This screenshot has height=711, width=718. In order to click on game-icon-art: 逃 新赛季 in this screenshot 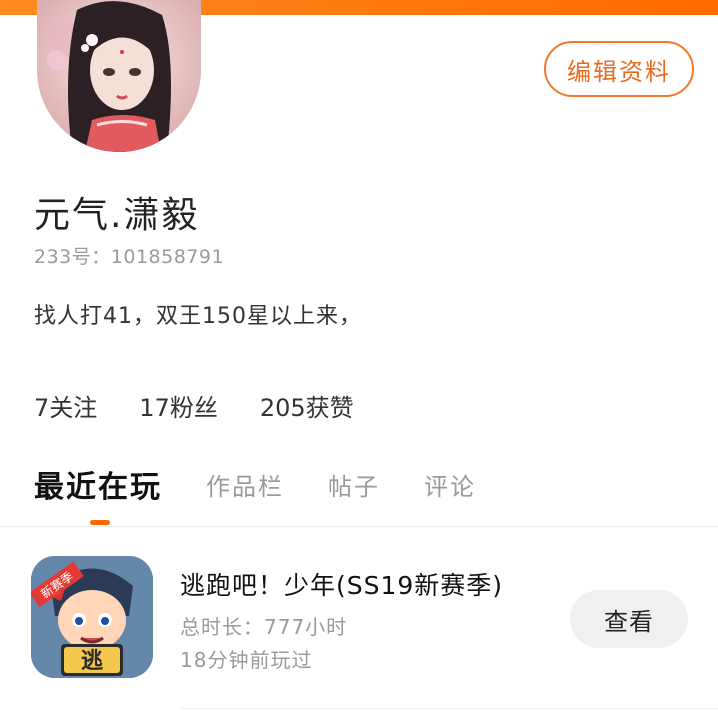, I will do `click(92, 617)`.